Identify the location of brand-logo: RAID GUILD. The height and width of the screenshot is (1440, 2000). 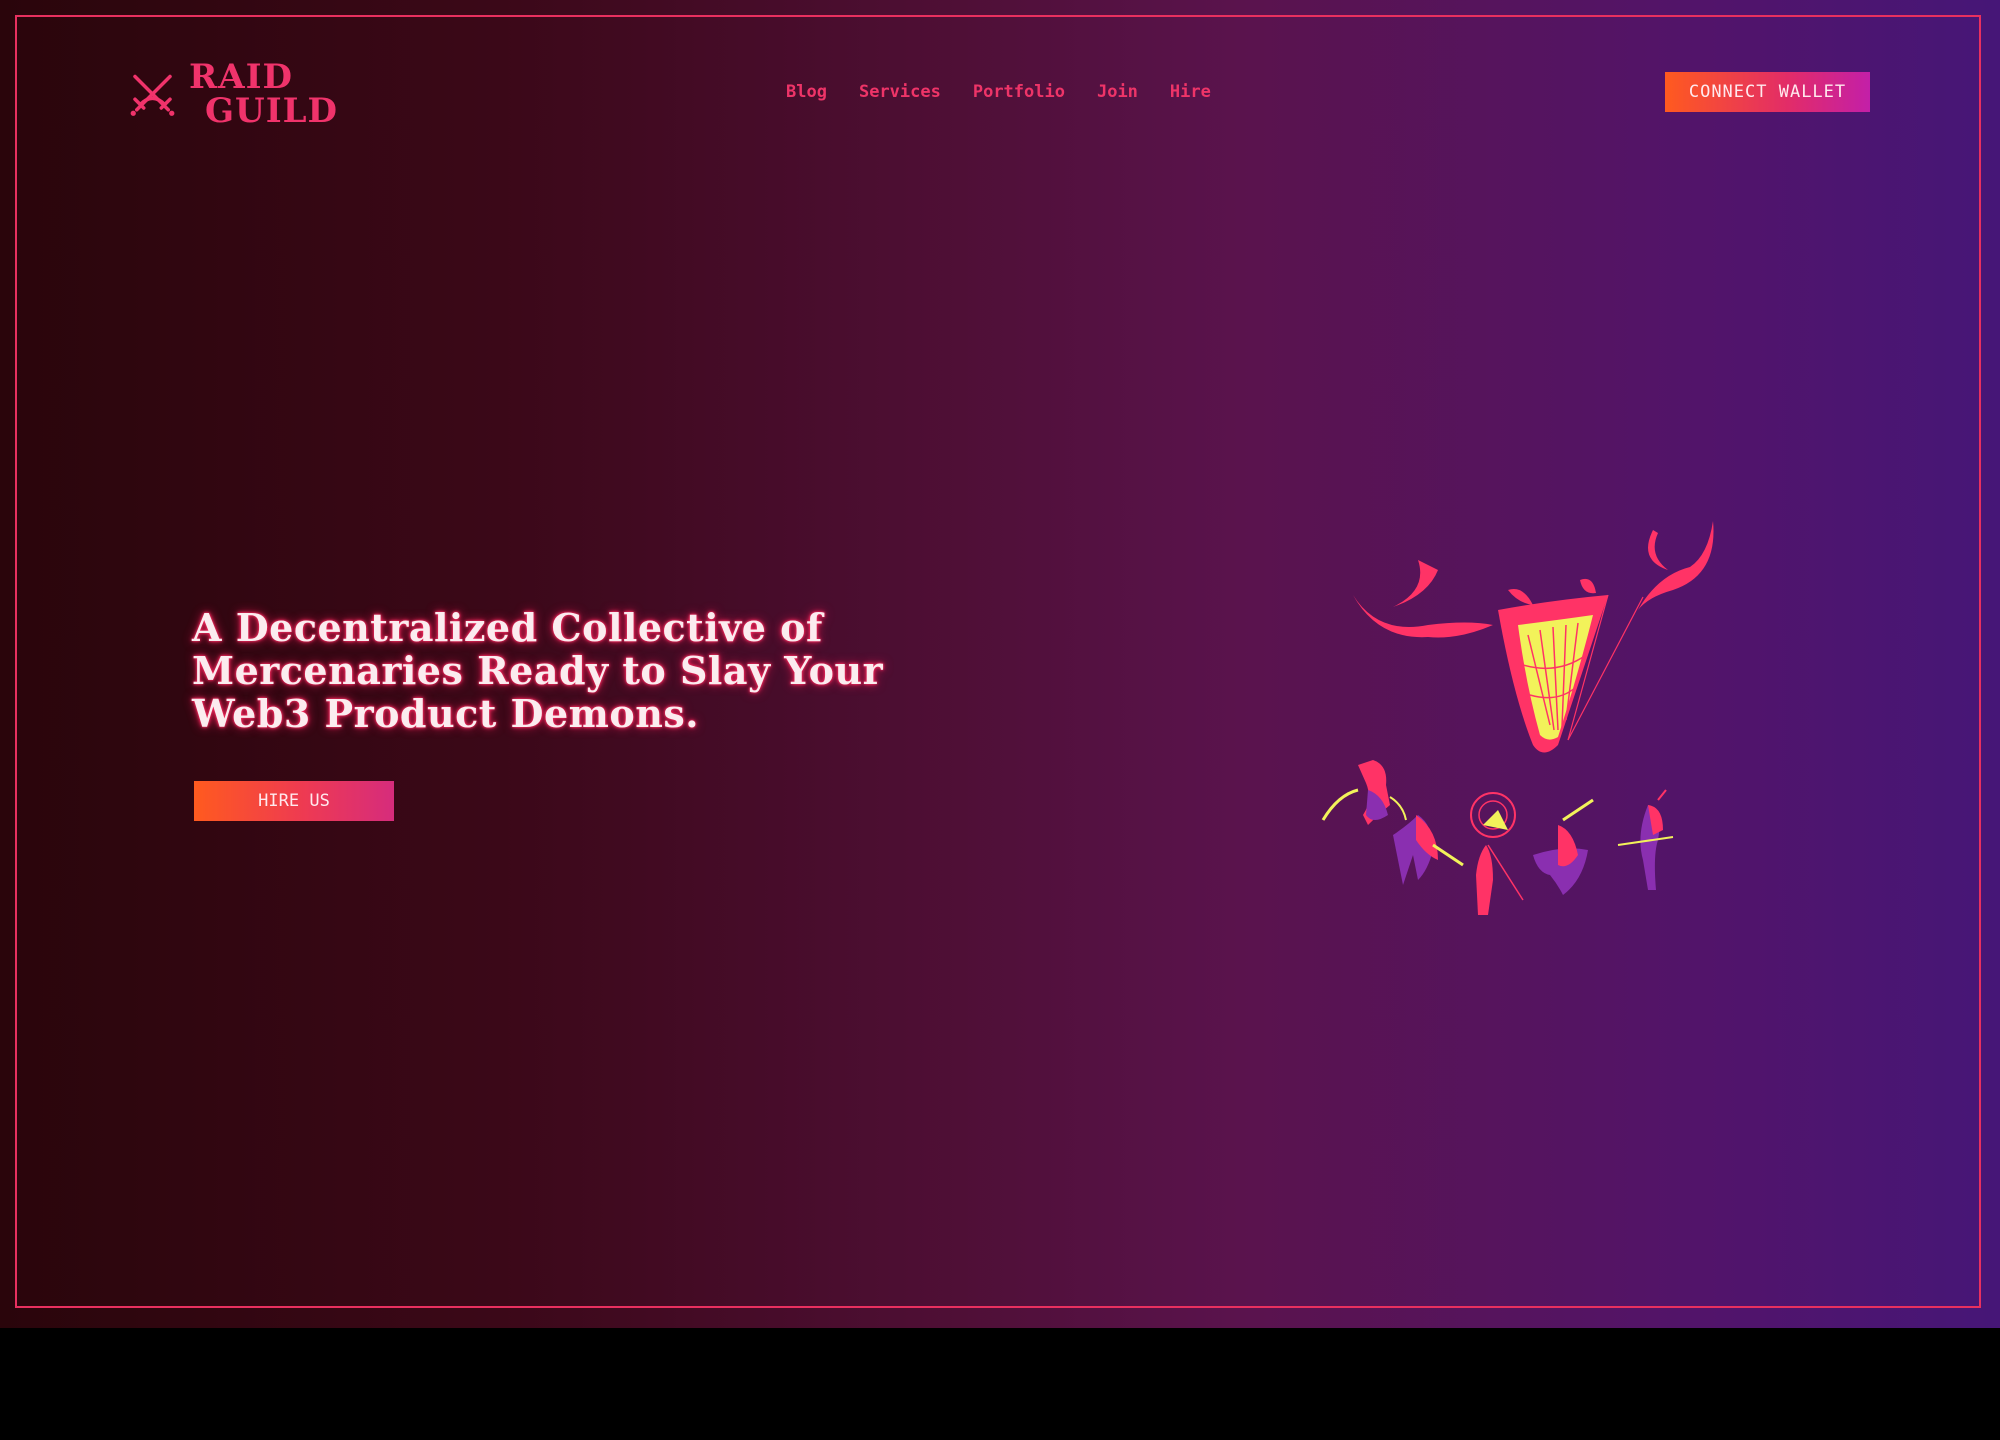
(233, 94).